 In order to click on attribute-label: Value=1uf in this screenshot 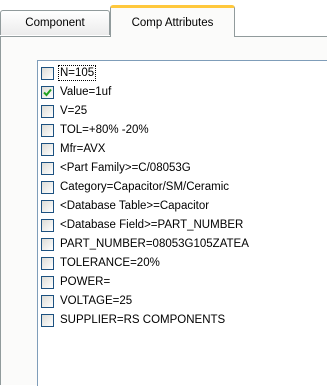, I will do `click(86, 92)`.